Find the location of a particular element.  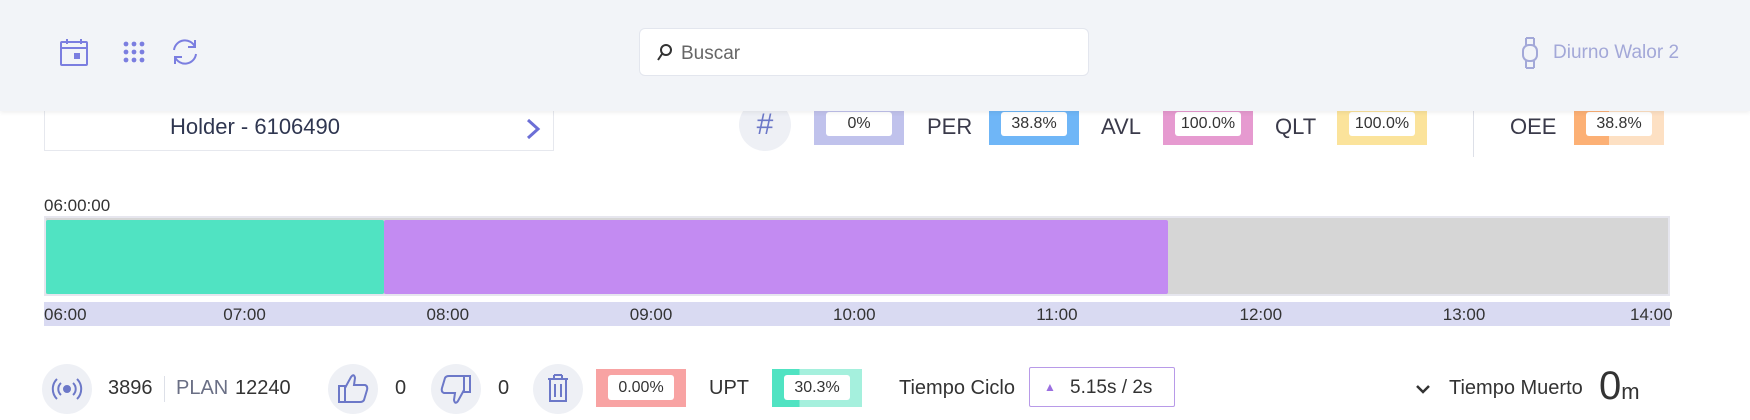

grid-icon is located at coordinates (136, 52).